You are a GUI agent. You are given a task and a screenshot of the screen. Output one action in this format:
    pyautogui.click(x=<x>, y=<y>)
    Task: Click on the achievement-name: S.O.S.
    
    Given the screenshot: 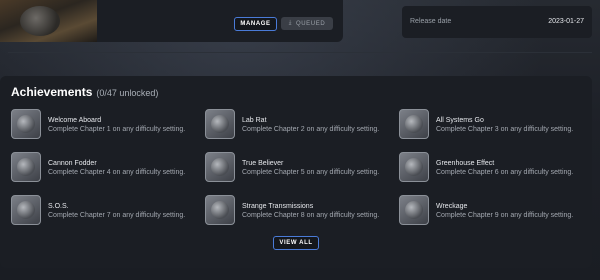 What is the action you would take?
    pyautogui.click(x=58, y=206)
    